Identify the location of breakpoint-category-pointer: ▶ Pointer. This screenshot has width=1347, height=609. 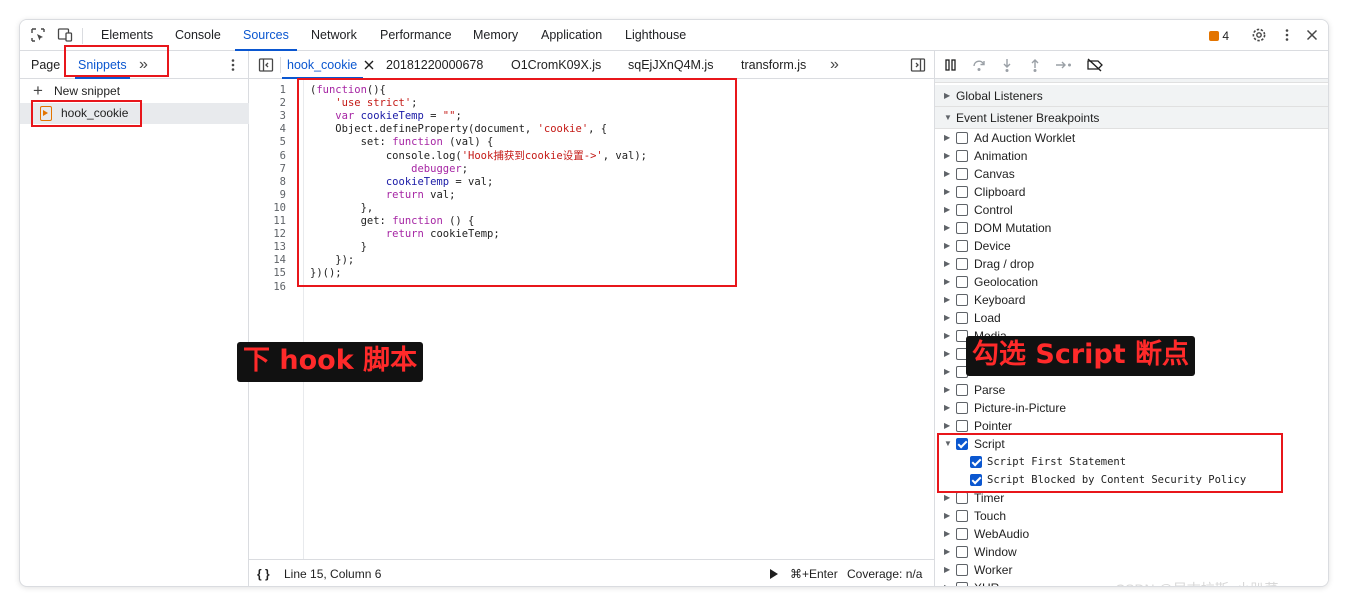
(1131, 426).